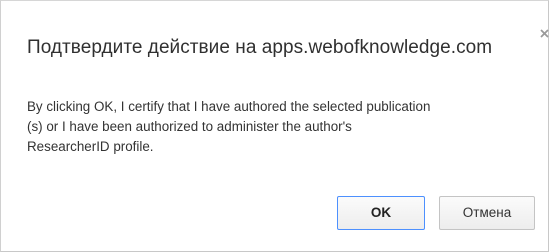 The height and width of the screenshot is (252, 549). Describe the element at coordinates (381, 213) in the screenshot. I see `ok-button: OK` at that location.